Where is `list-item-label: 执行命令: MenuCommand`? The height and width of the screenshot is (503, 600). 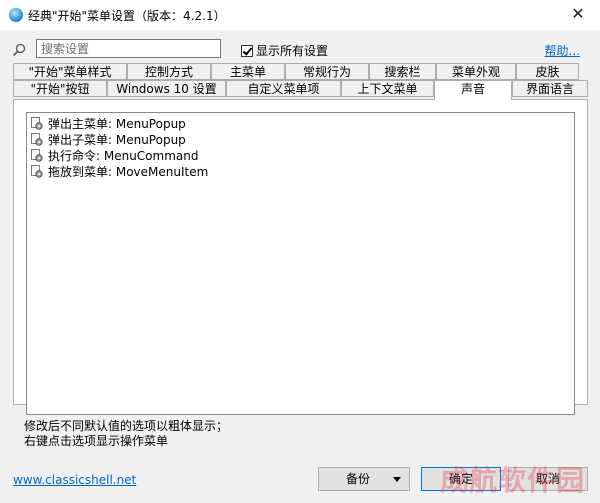
list-item-label: 执行命令: MenuCommand is located at coordinates (123, 155).